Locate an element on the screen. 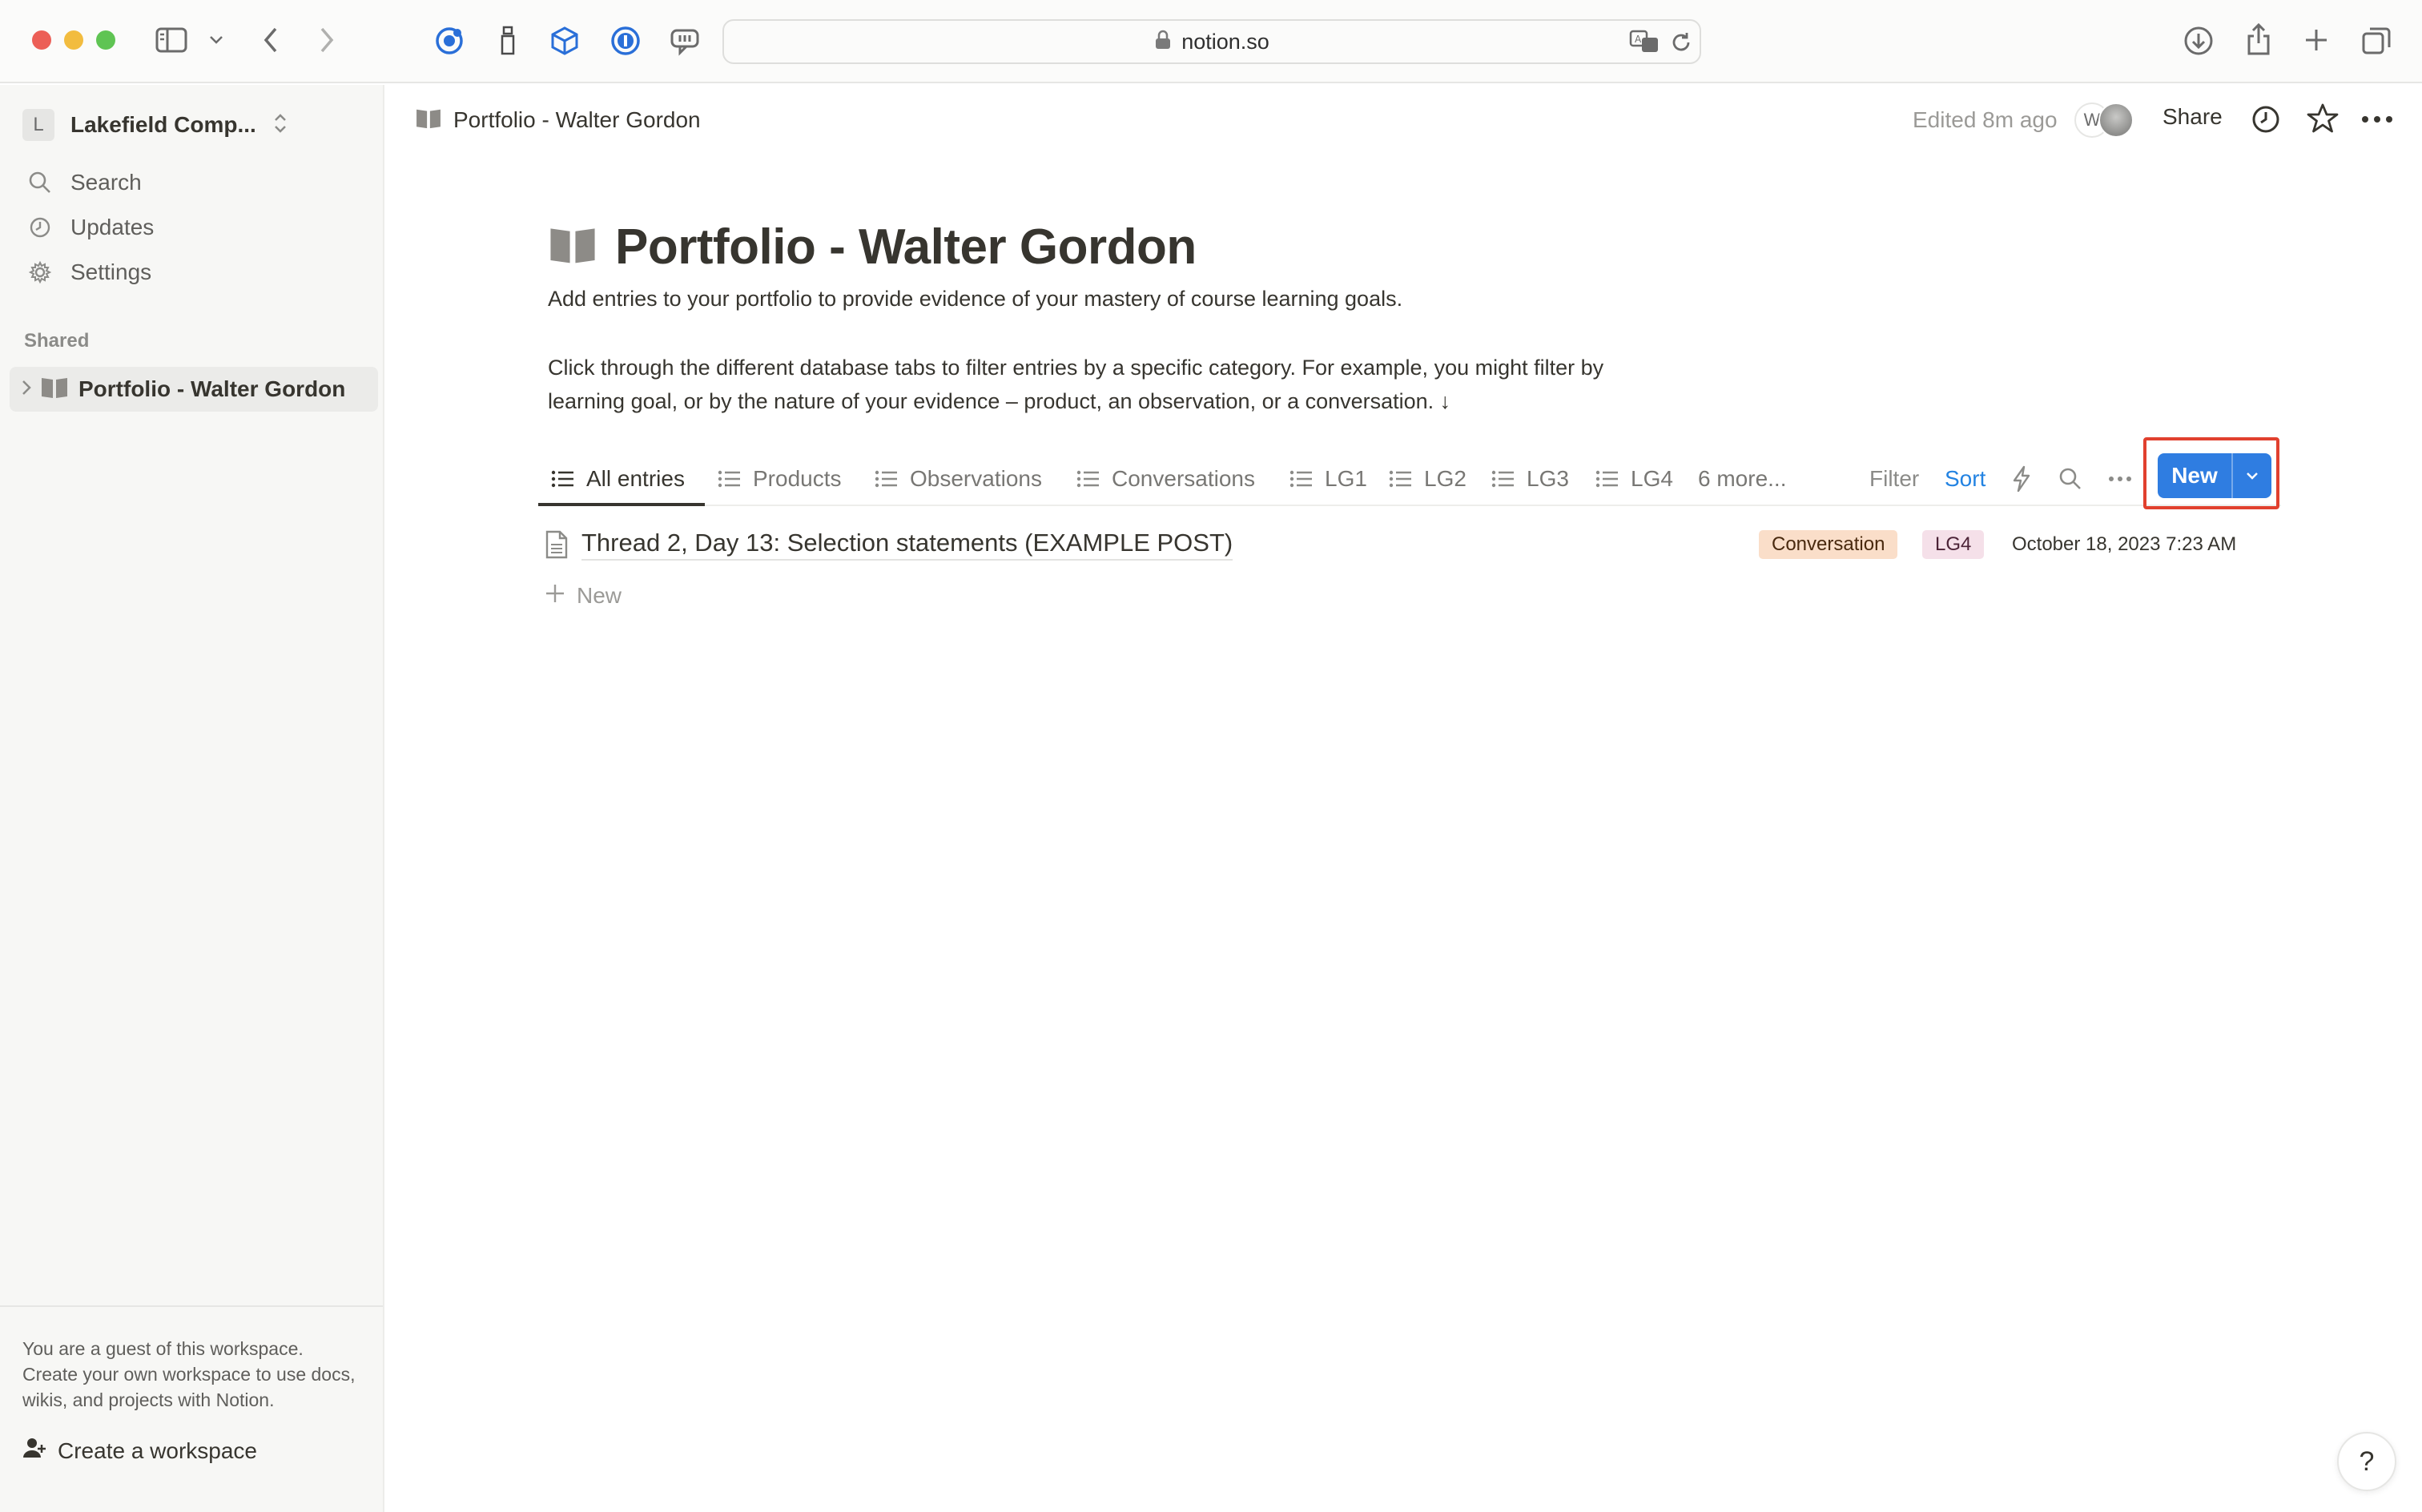 The width and height of the screenshot is (2422, 1512). workspace-avatar: L is located at coordinates (38, 125).